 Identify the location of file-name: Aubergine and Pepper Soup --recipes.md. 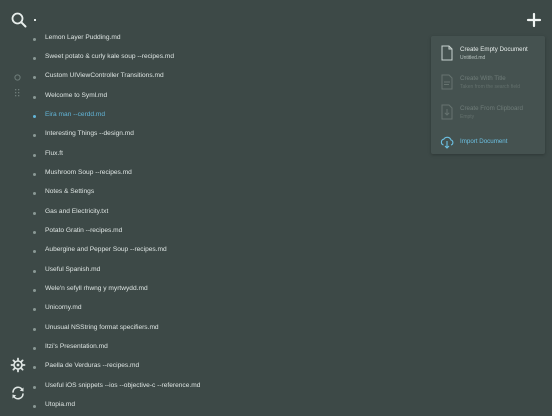
(106, 249).